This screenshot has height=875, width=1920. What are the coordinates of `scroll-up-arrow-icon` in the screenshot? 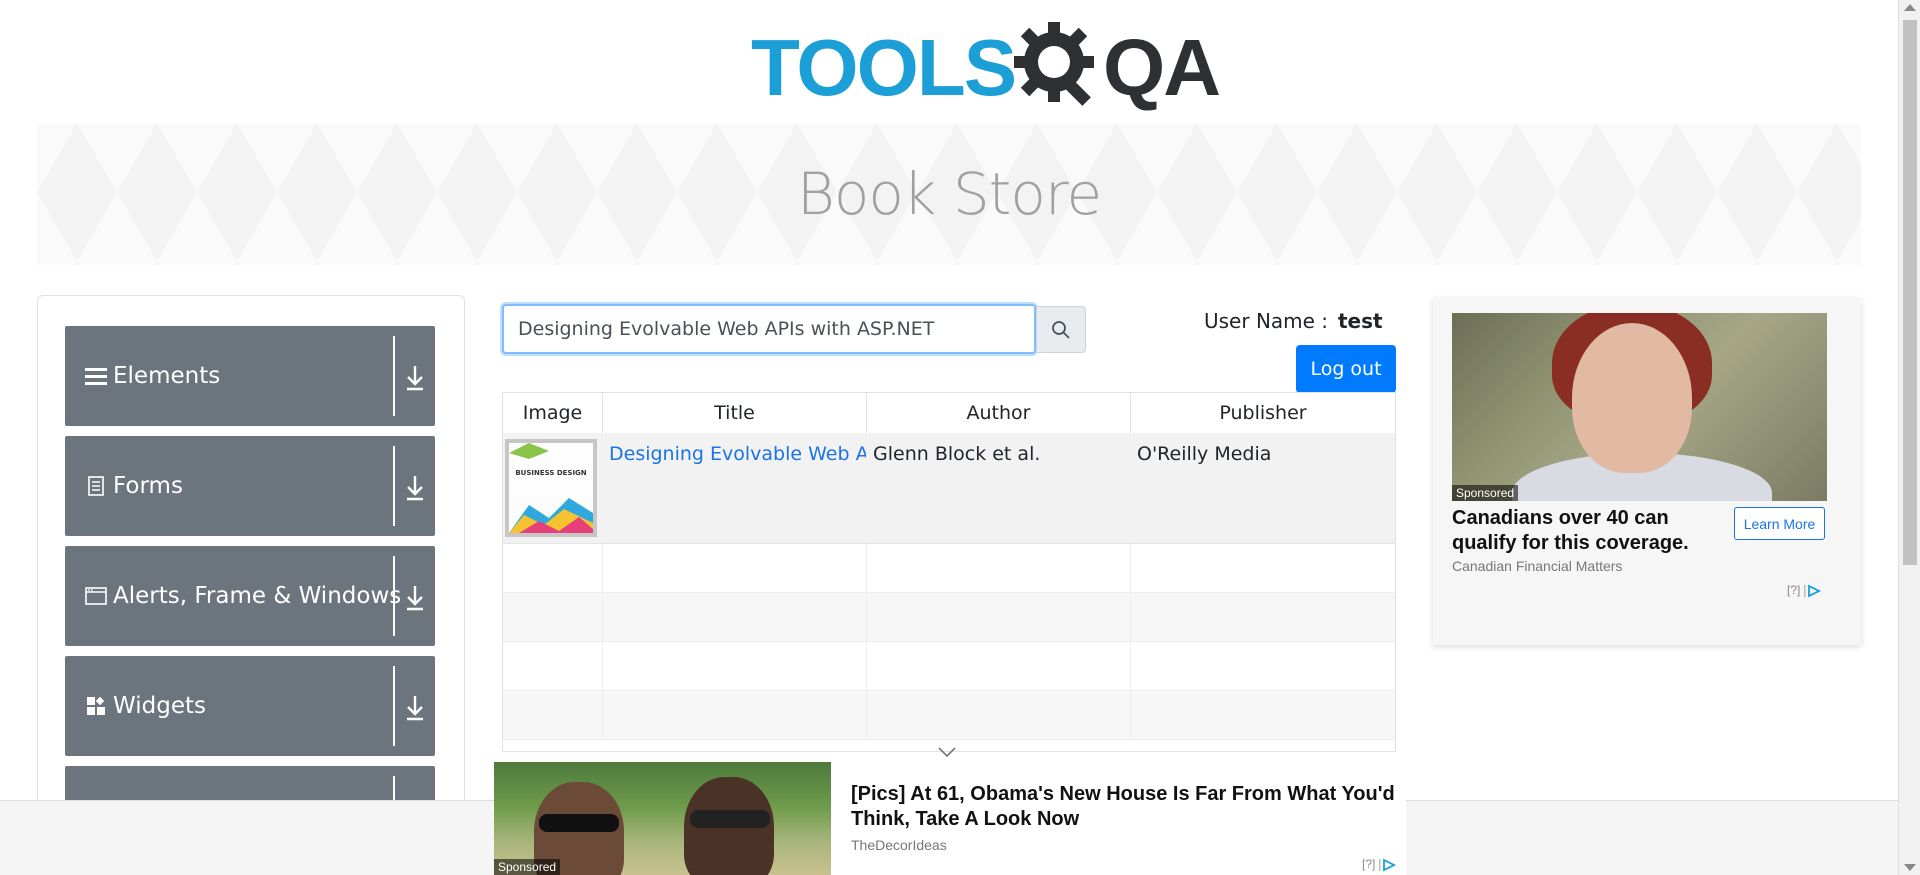 It's located at (1910, 7).